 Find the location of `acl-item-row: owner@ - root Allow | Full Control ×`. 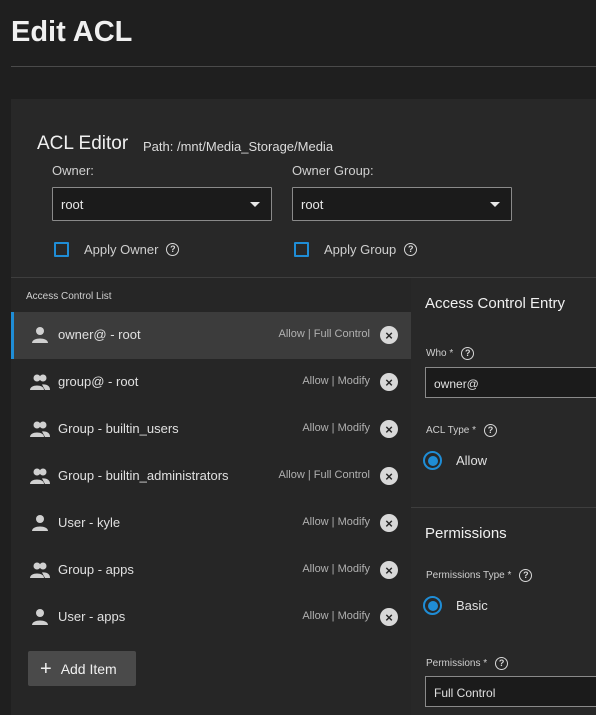

acl-item-row: owner@ - root Allow | Full Control × is located at coordinates (211, 335).